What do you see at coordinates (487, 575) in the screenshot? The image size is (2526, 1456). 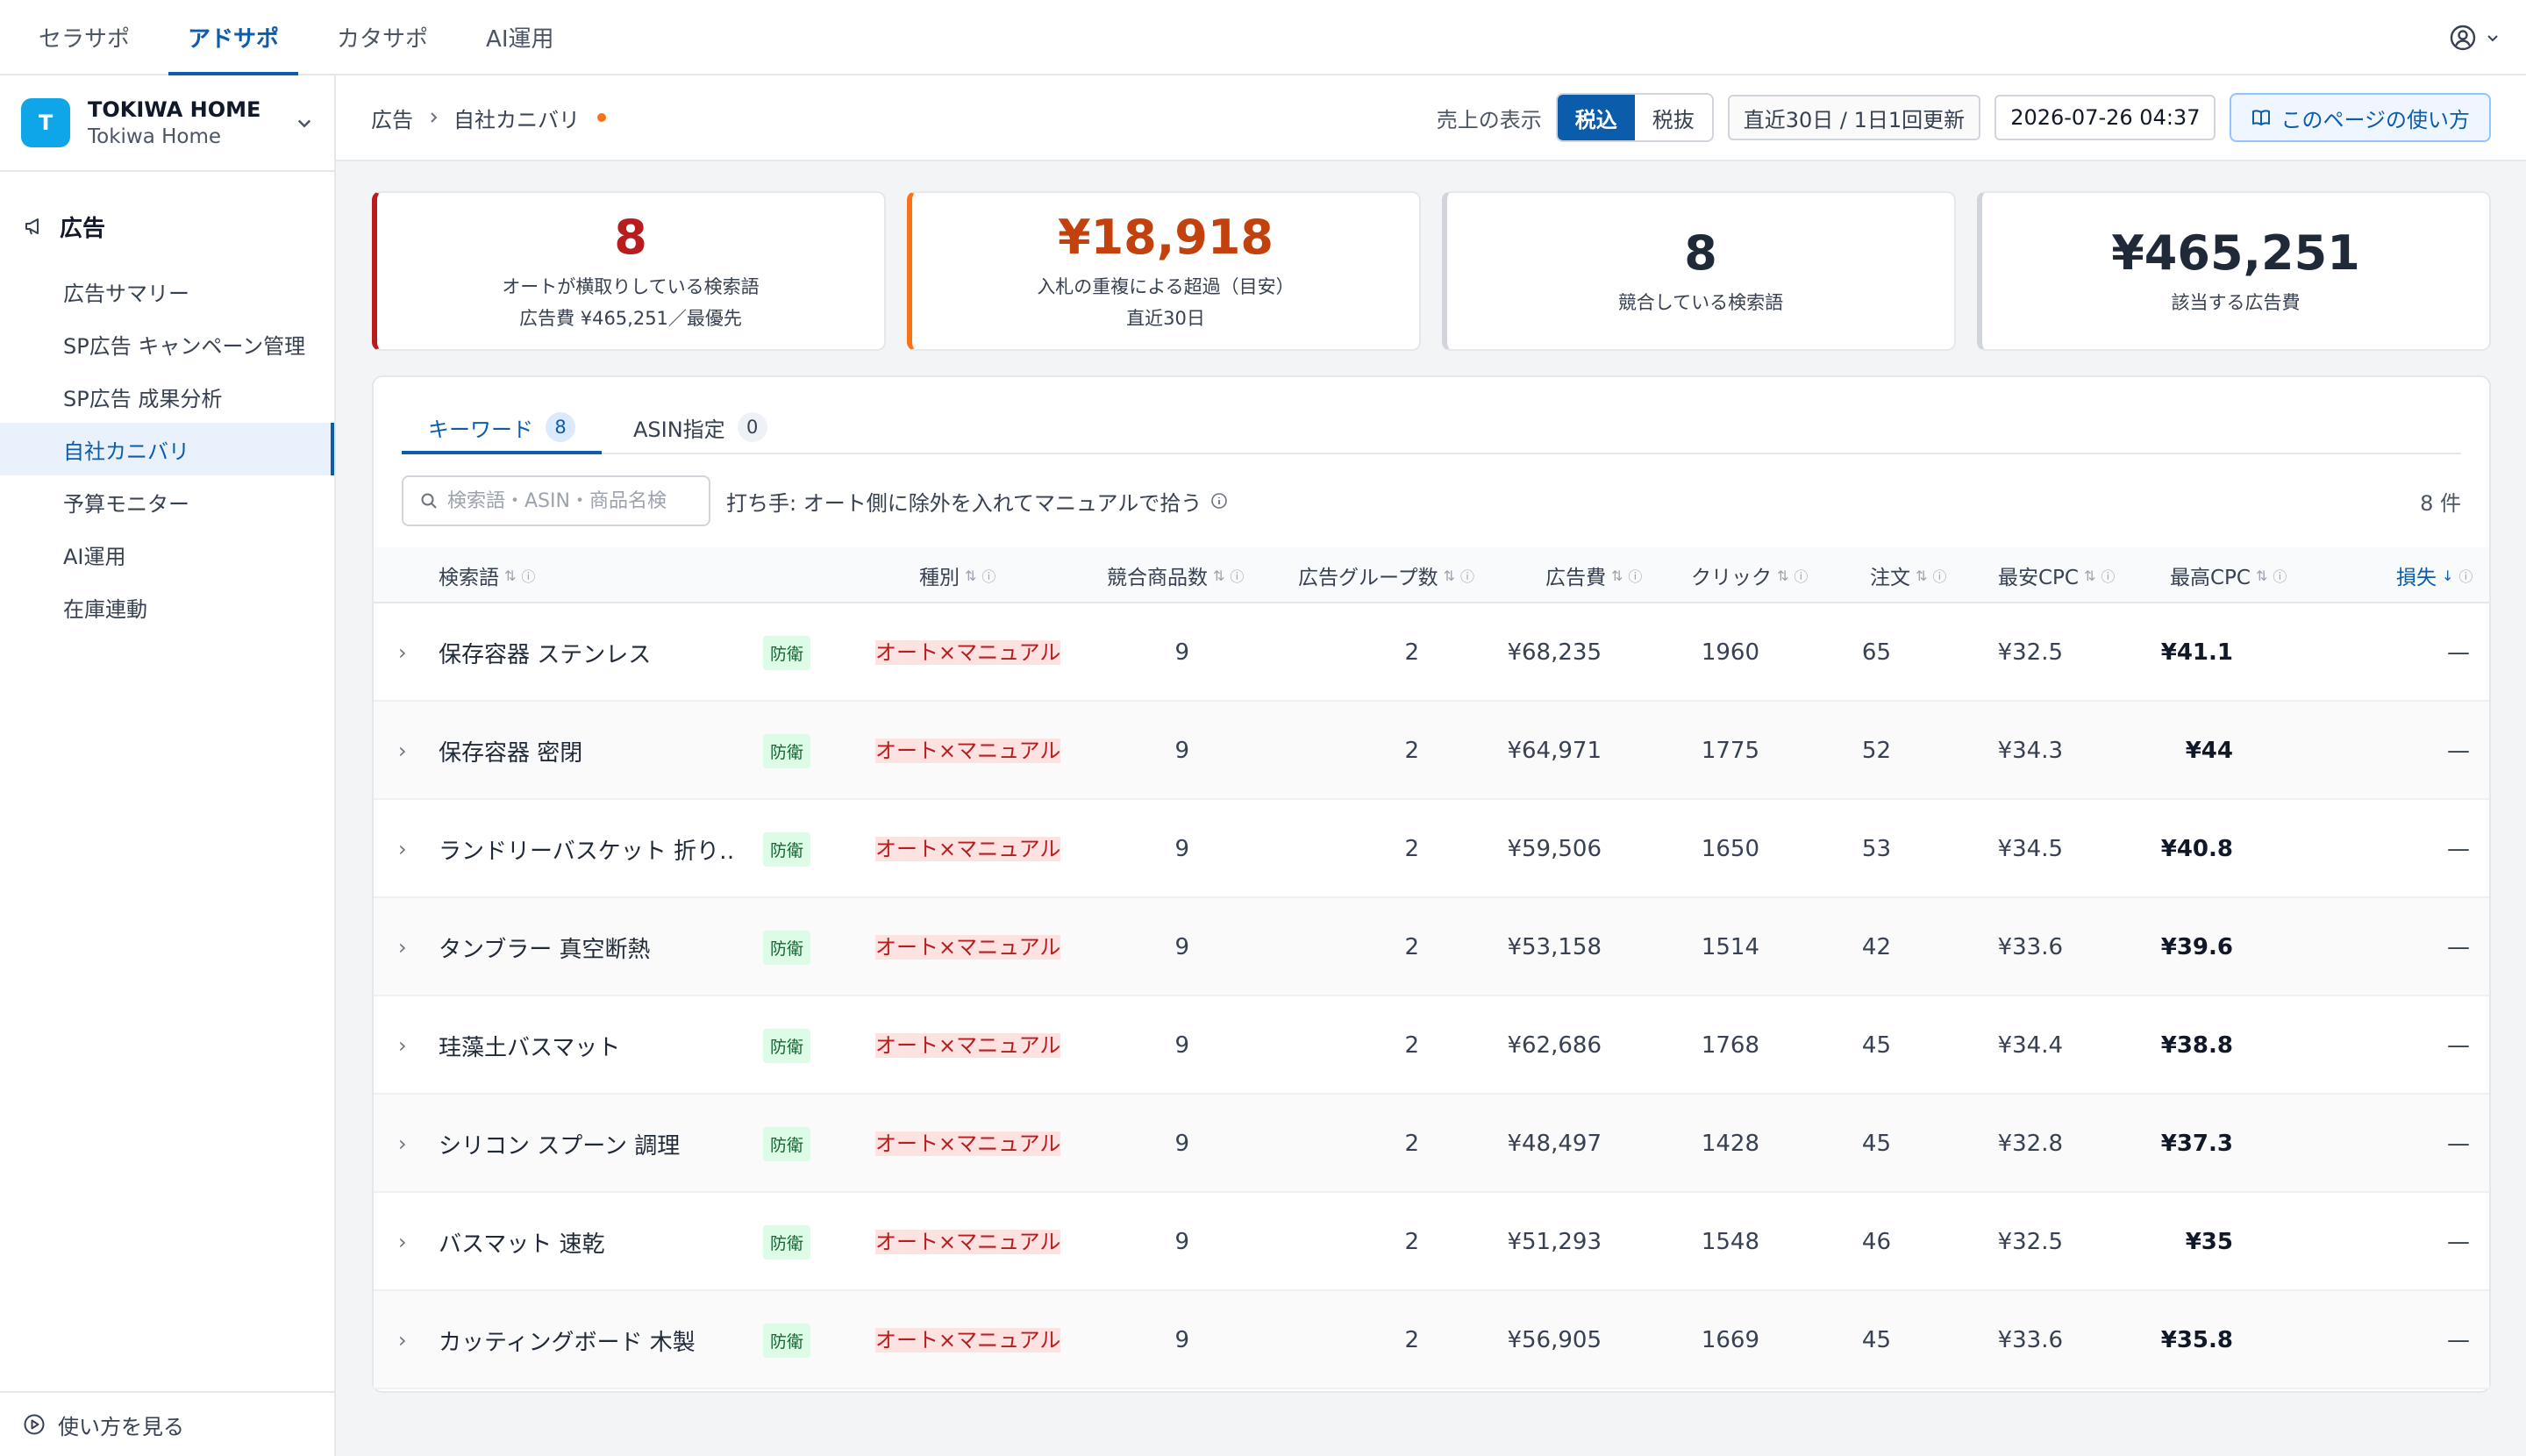 I see `col-keyword: 検索語 ⇅ ⓘ` at bounding box center [487, 575].